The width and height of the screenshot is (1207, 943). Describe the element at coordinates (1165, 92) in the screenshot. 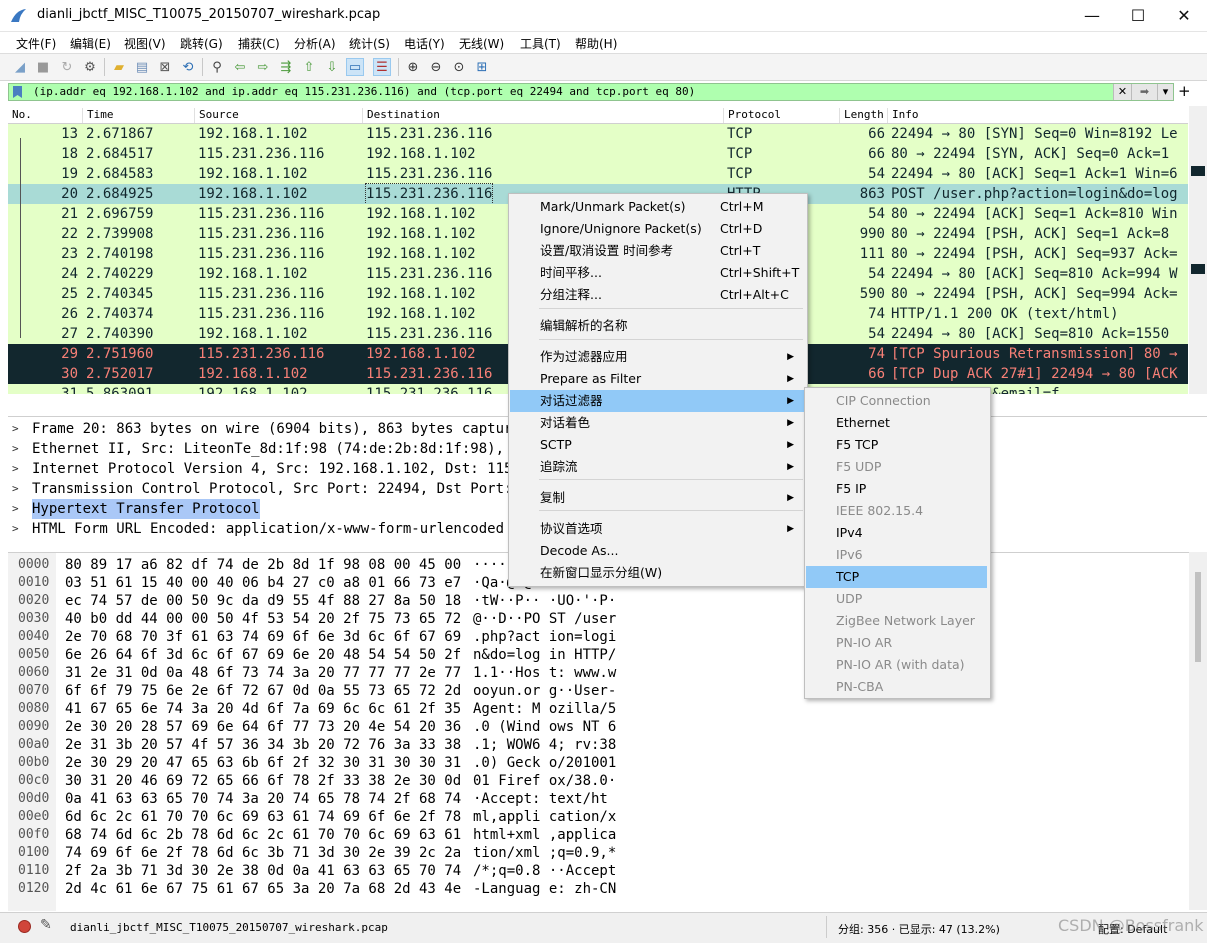

I see `filter-history-dropdown: ▾` at that location.